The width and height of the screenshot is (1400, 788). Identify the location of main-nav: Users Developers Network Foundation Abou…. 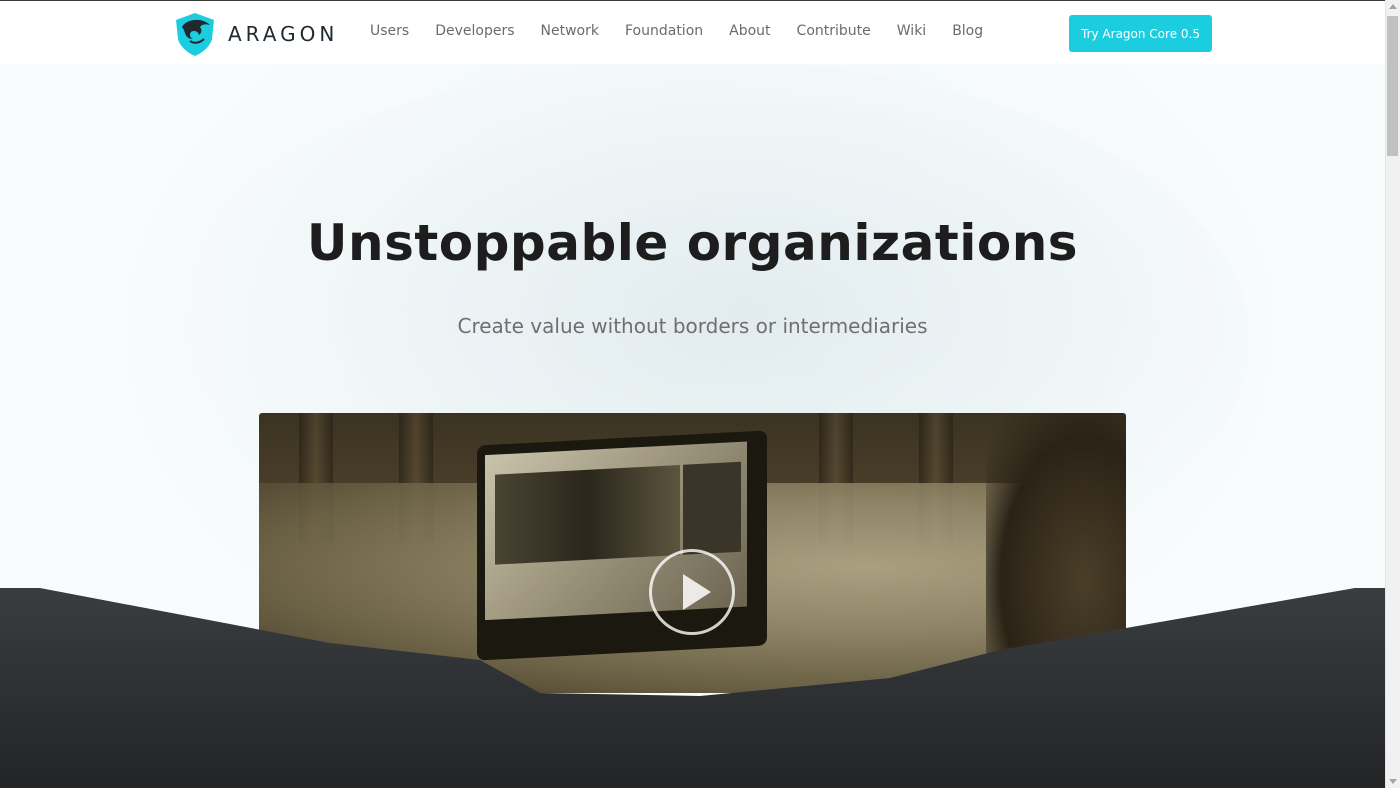
(676, 31).